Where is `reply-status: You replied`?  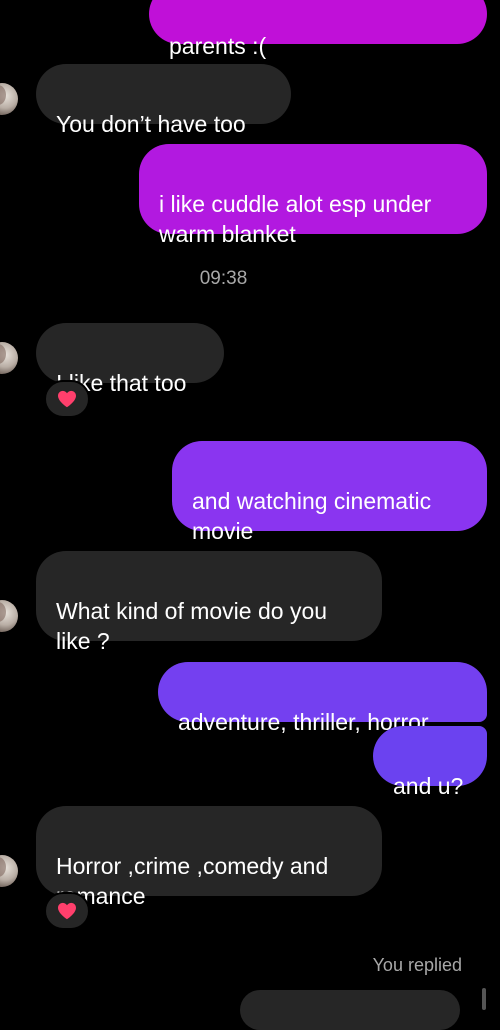
reply-status: You replied is located at coordinates (417, 965).